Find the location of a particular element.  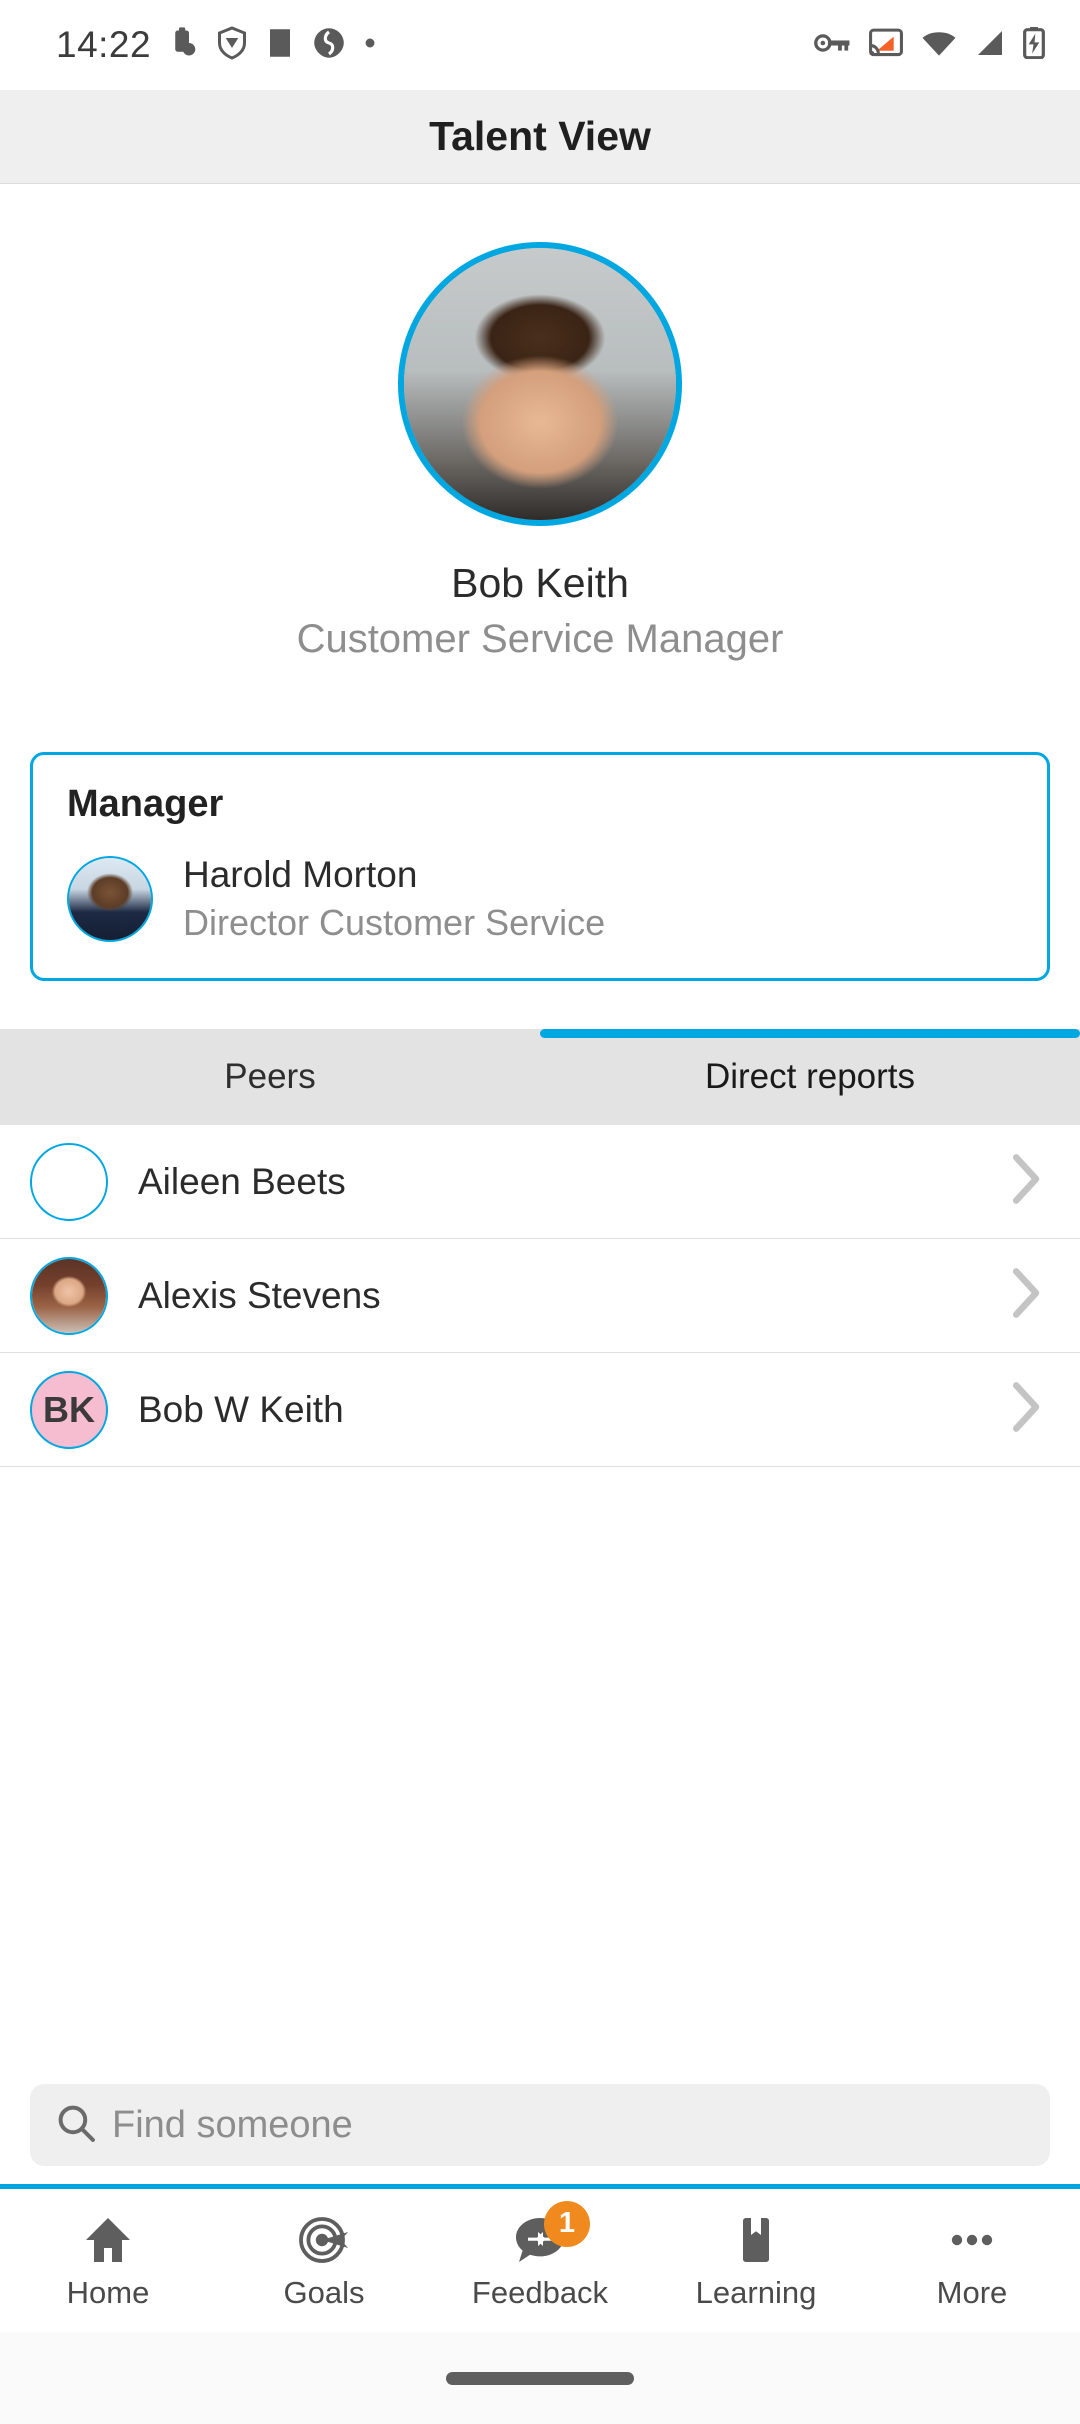

target-icon is located at coordinates (324, 2240).